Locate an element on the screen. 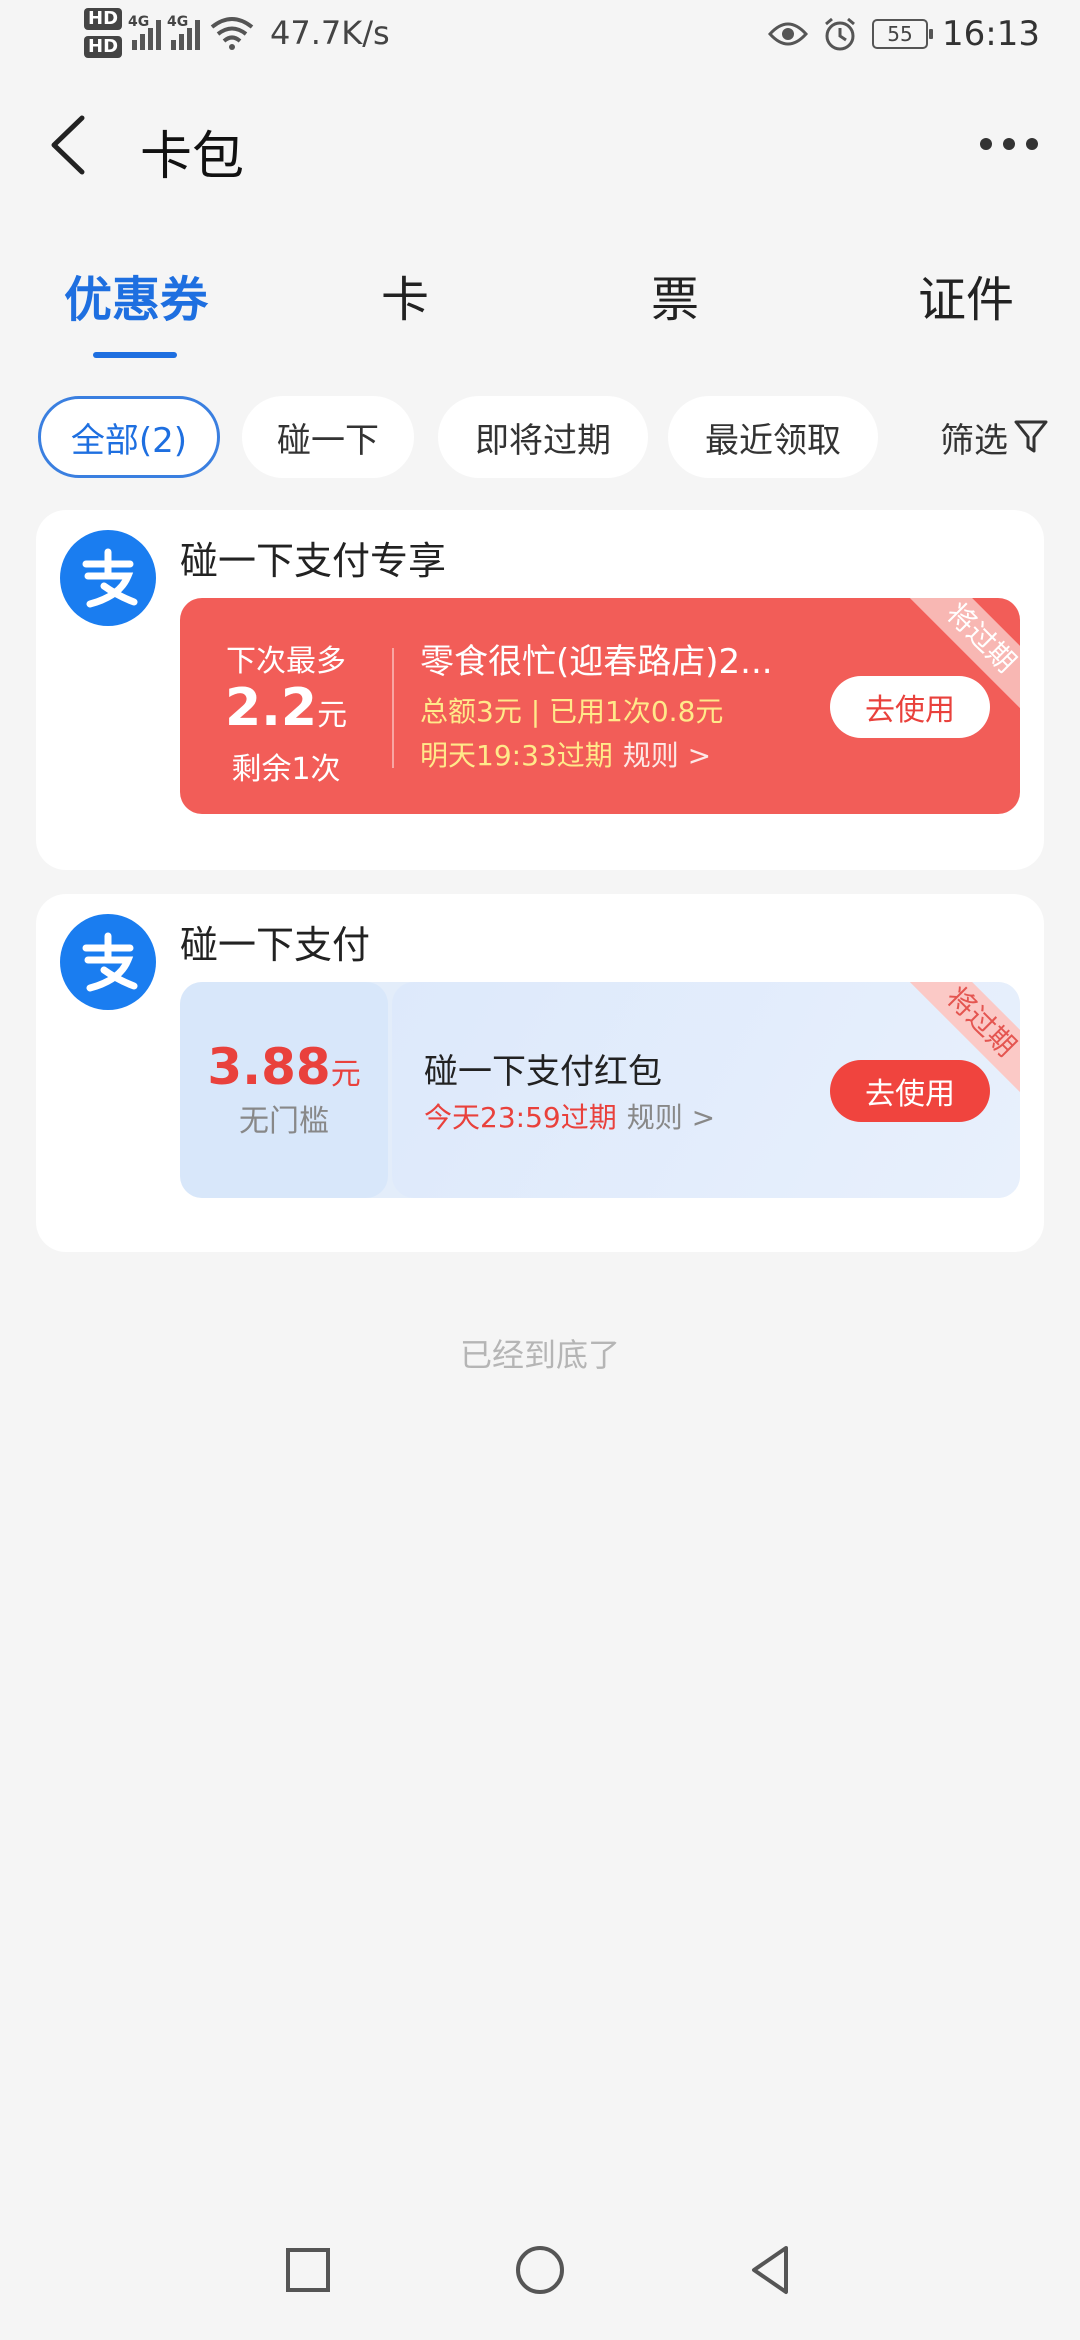 This screenshot has height=2340, width=1080. back-button is located at coordinates (70, 145).